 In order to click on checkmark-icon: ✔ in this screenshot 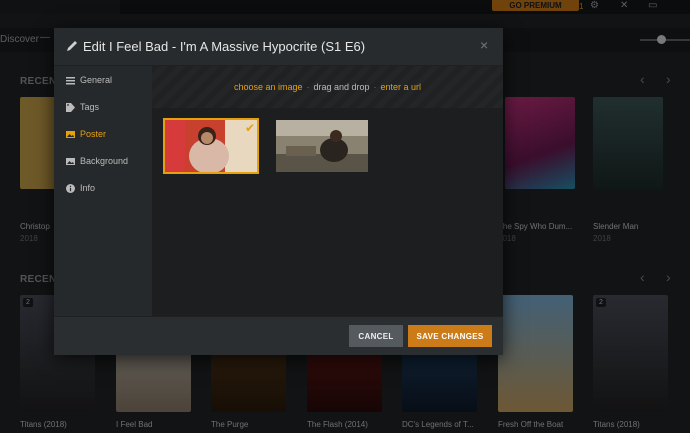, I will do `click(249, 128)`.